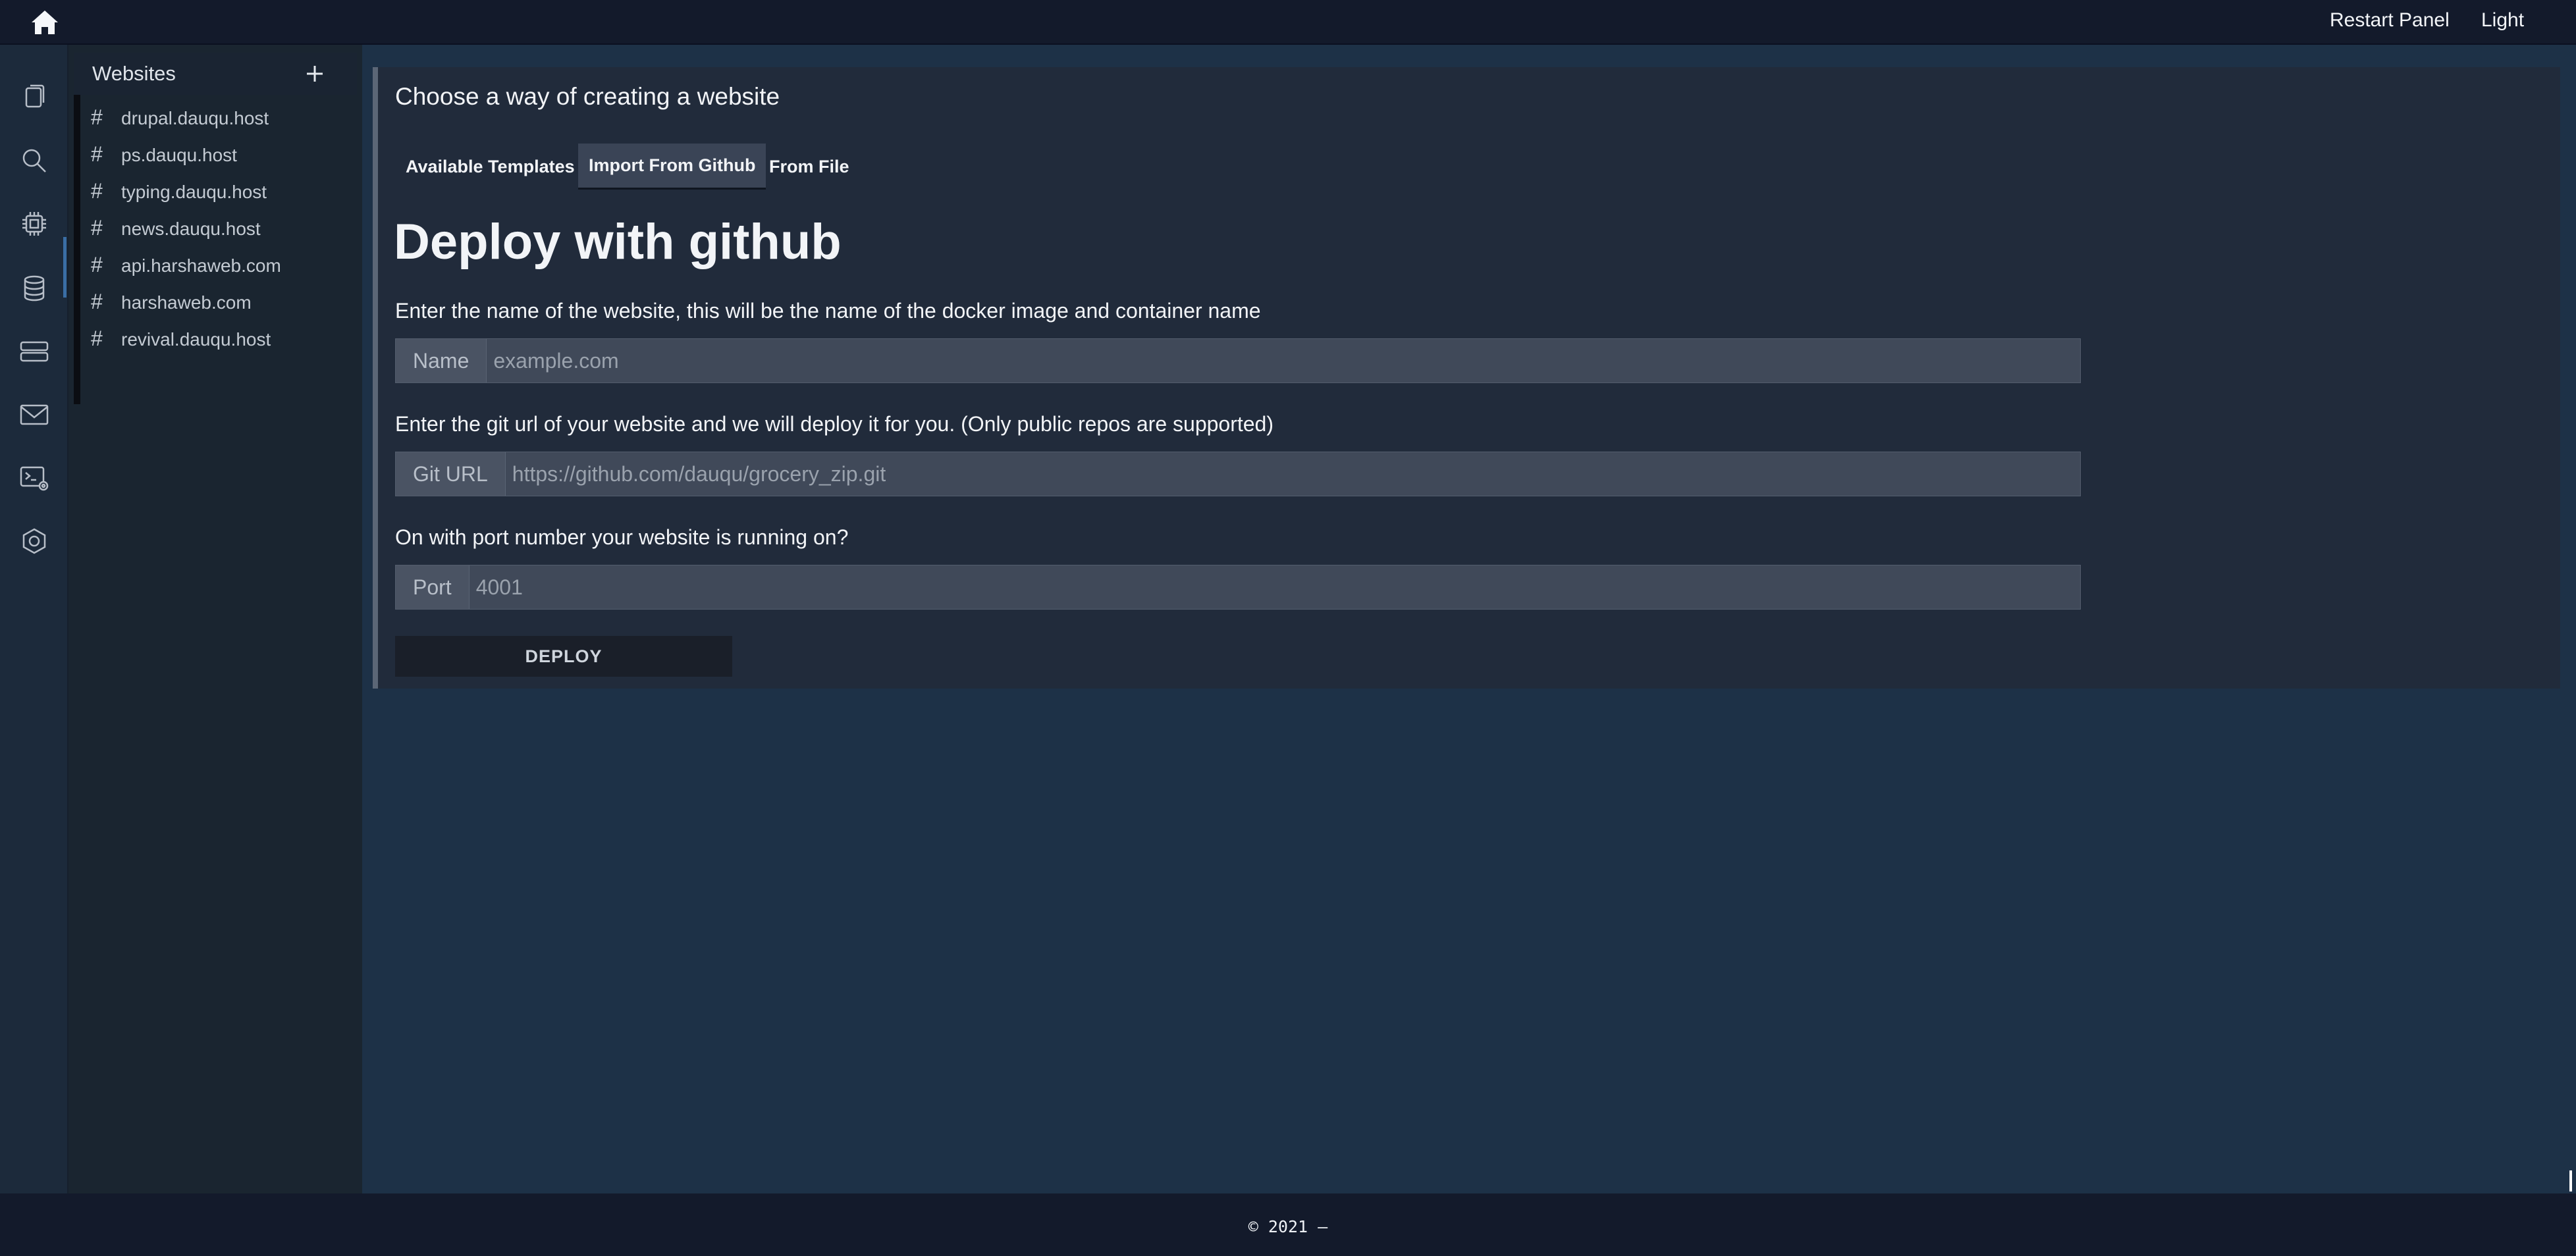 The width and height of the screenshot is (2576, 1256). I want to click on website-item-news: # news.dauqu.host, so click(216, 230).